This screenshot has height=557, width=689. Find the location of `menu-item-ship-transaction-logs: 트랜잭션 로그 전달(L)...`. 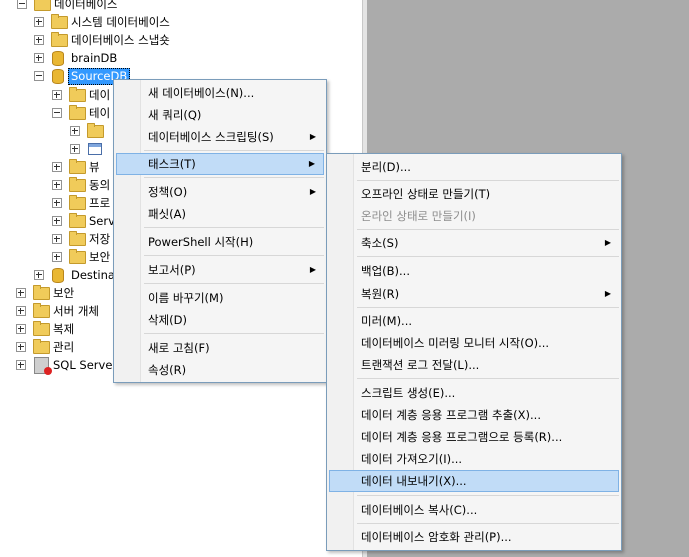

menu-item-ship-transaction-logs: 트랜잭션 로그 전달(L)... is located at coordinates (474, 365).